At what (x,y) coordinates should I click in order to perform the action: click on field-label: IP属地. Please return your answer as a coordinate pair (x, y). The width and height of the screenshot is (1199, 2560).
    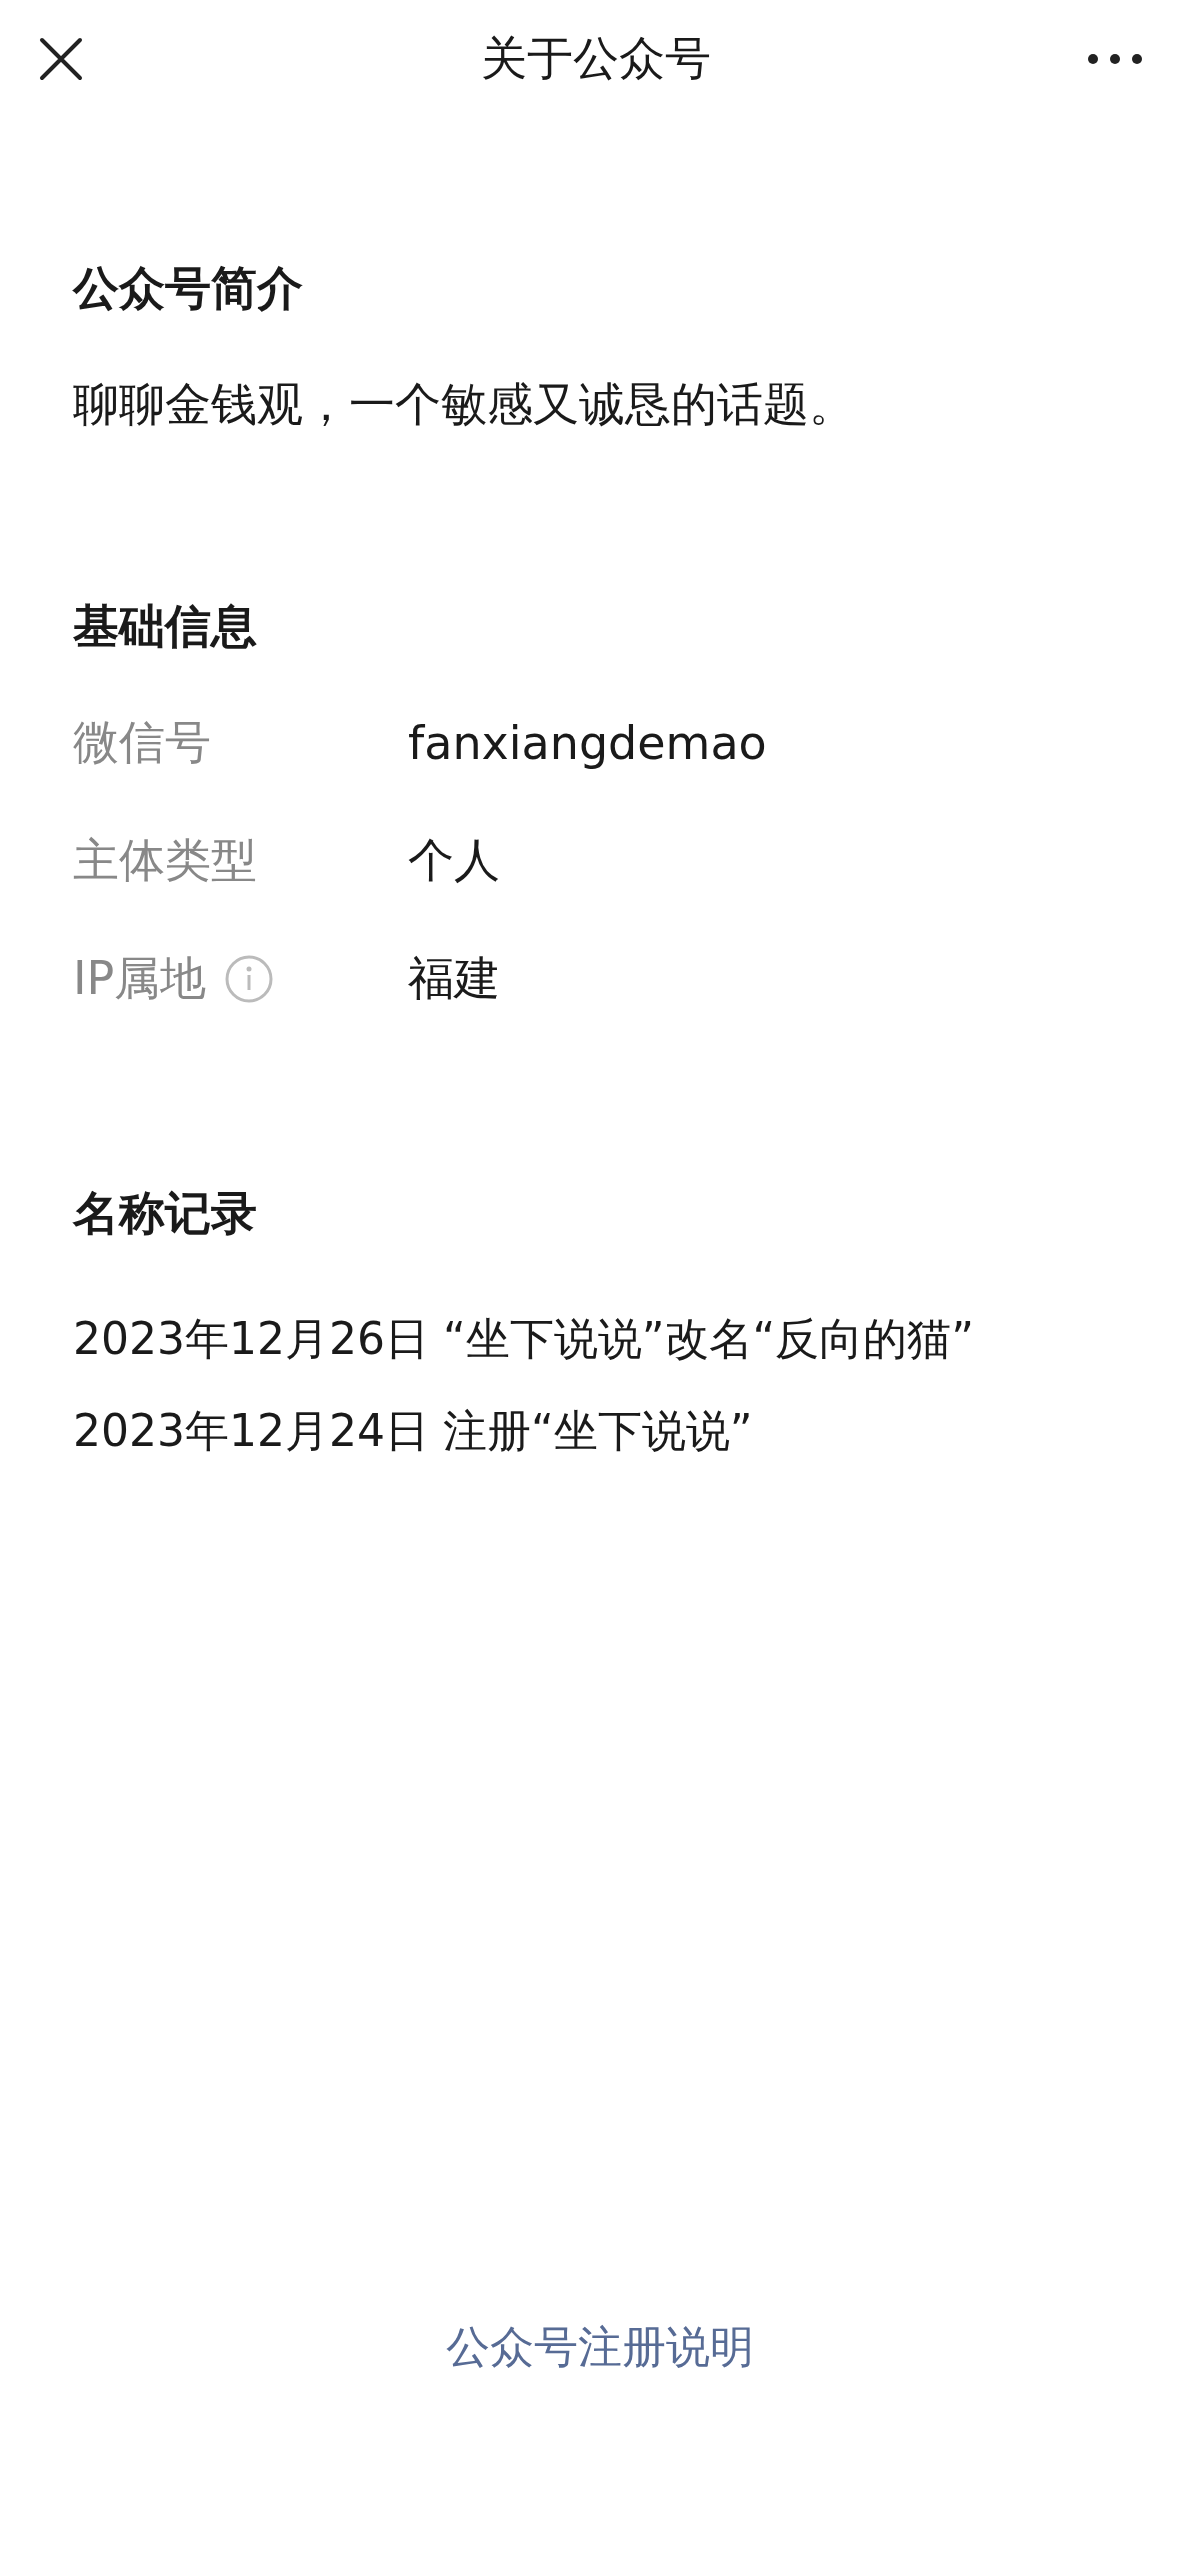
    Looking at the image, I should click on (140, 978).